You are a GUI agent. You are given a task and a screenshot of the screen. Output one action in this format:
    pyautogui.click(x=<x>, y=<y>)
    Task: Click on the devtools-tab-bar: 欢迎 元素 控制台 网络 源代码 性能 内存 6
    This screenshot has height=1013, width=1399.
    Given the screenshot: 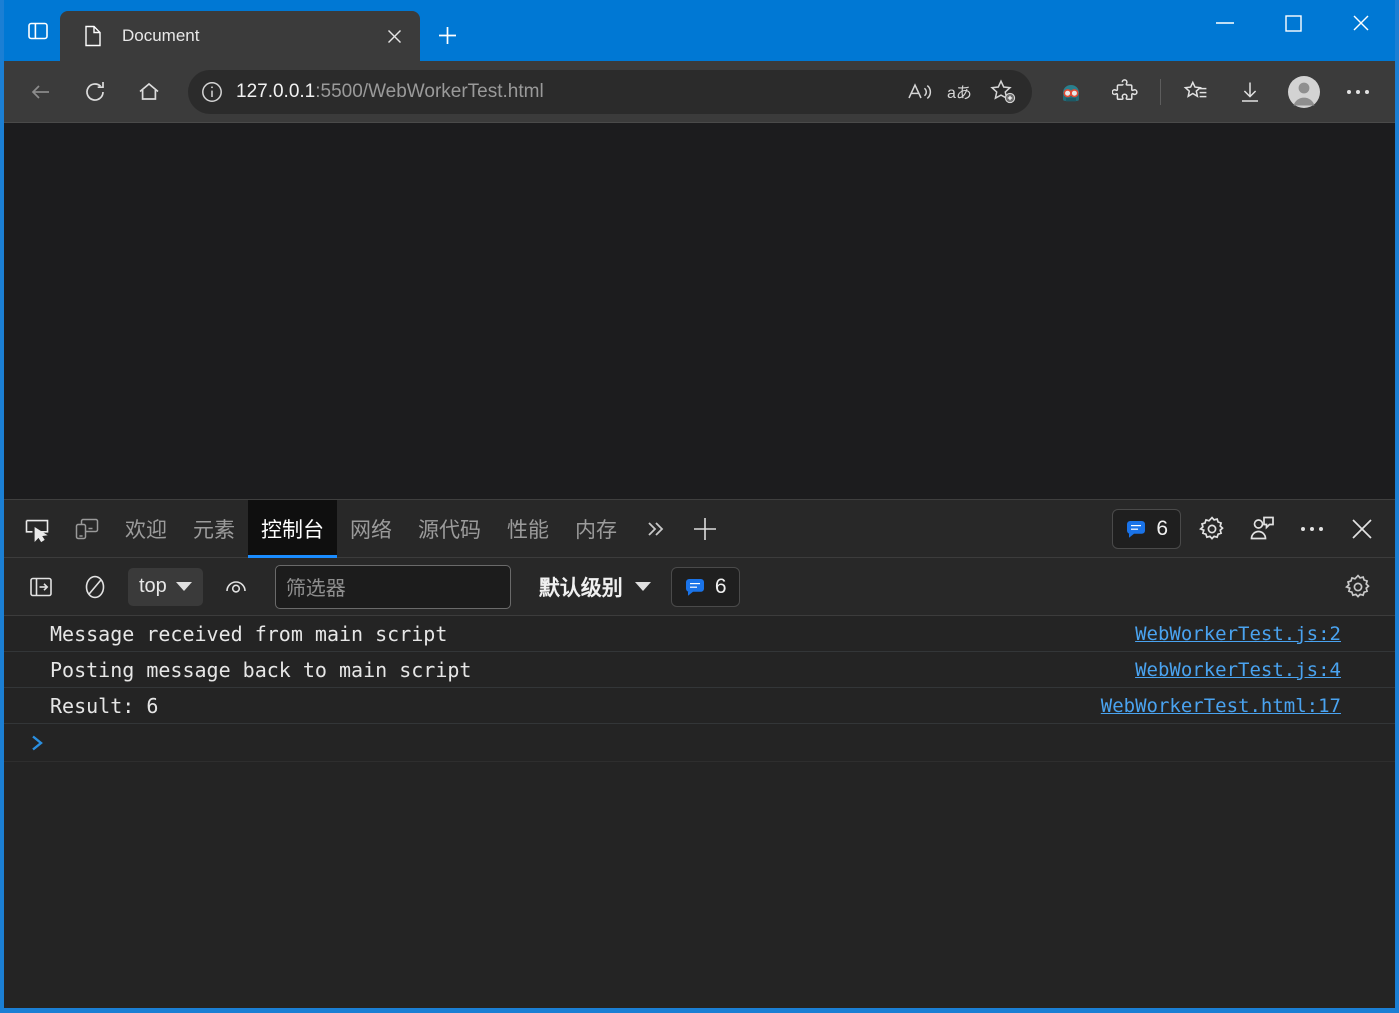 What is the action you would take?
    pyautogui.click(x=699, y=528)
    